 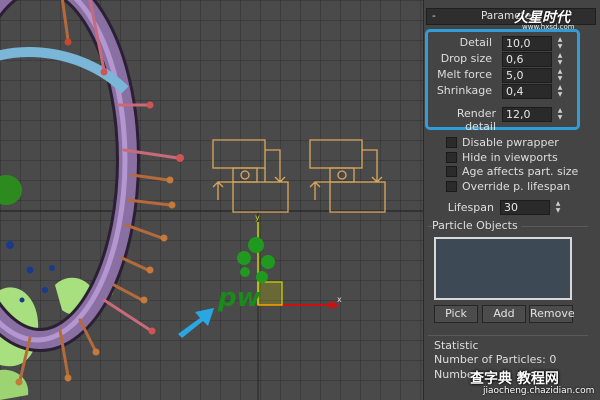 What do you see at coordinates (560, 43) in the screenshot?
I see `detail-spinner-arrows-icon: ▲ ▼` at bounding box center [560, 43].